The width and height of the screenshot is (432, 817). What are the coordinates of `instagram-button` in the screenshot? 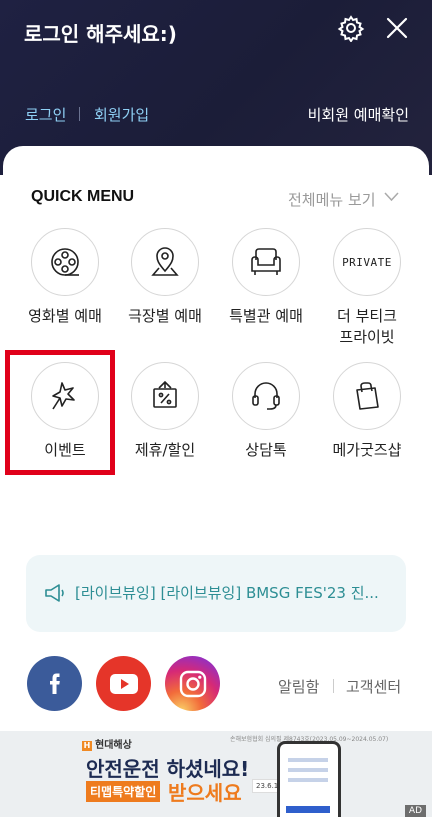 It's located at (192, 683).